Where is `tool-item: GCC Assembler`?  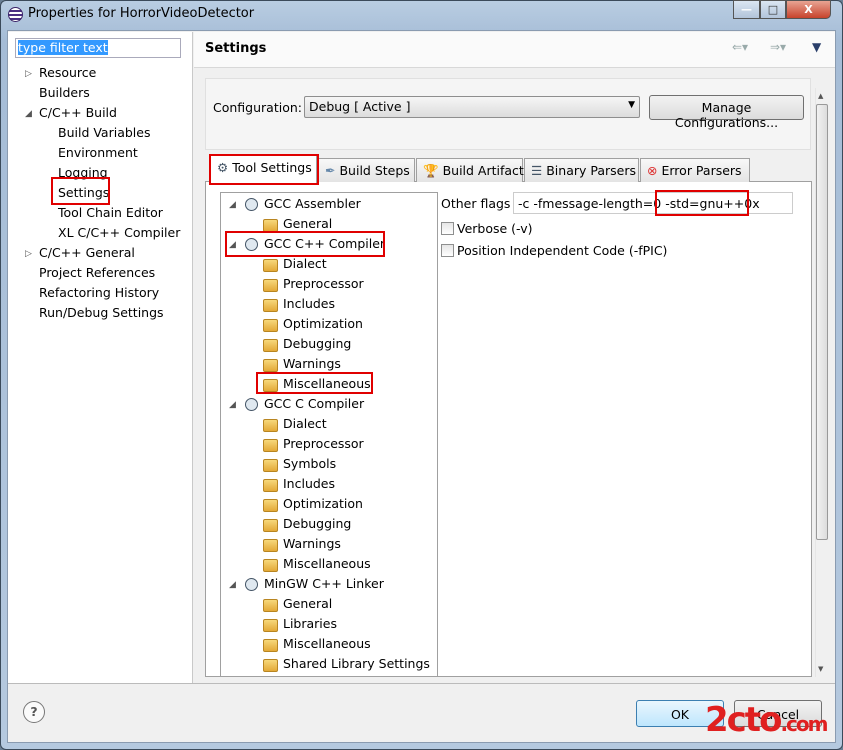 tool-item: GCC Assembler is located at coordinates (312, 203).